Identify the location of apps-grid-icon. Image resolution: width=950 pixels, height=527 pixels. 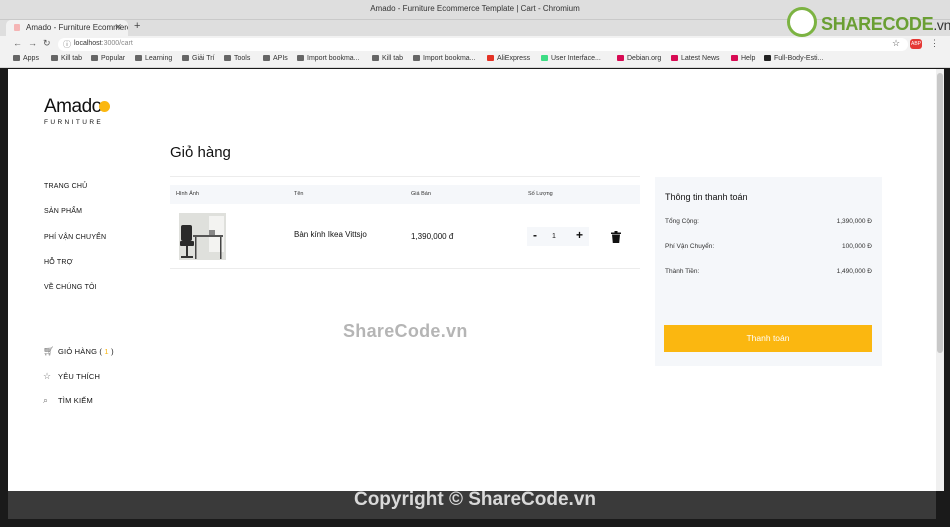
(16, 58).